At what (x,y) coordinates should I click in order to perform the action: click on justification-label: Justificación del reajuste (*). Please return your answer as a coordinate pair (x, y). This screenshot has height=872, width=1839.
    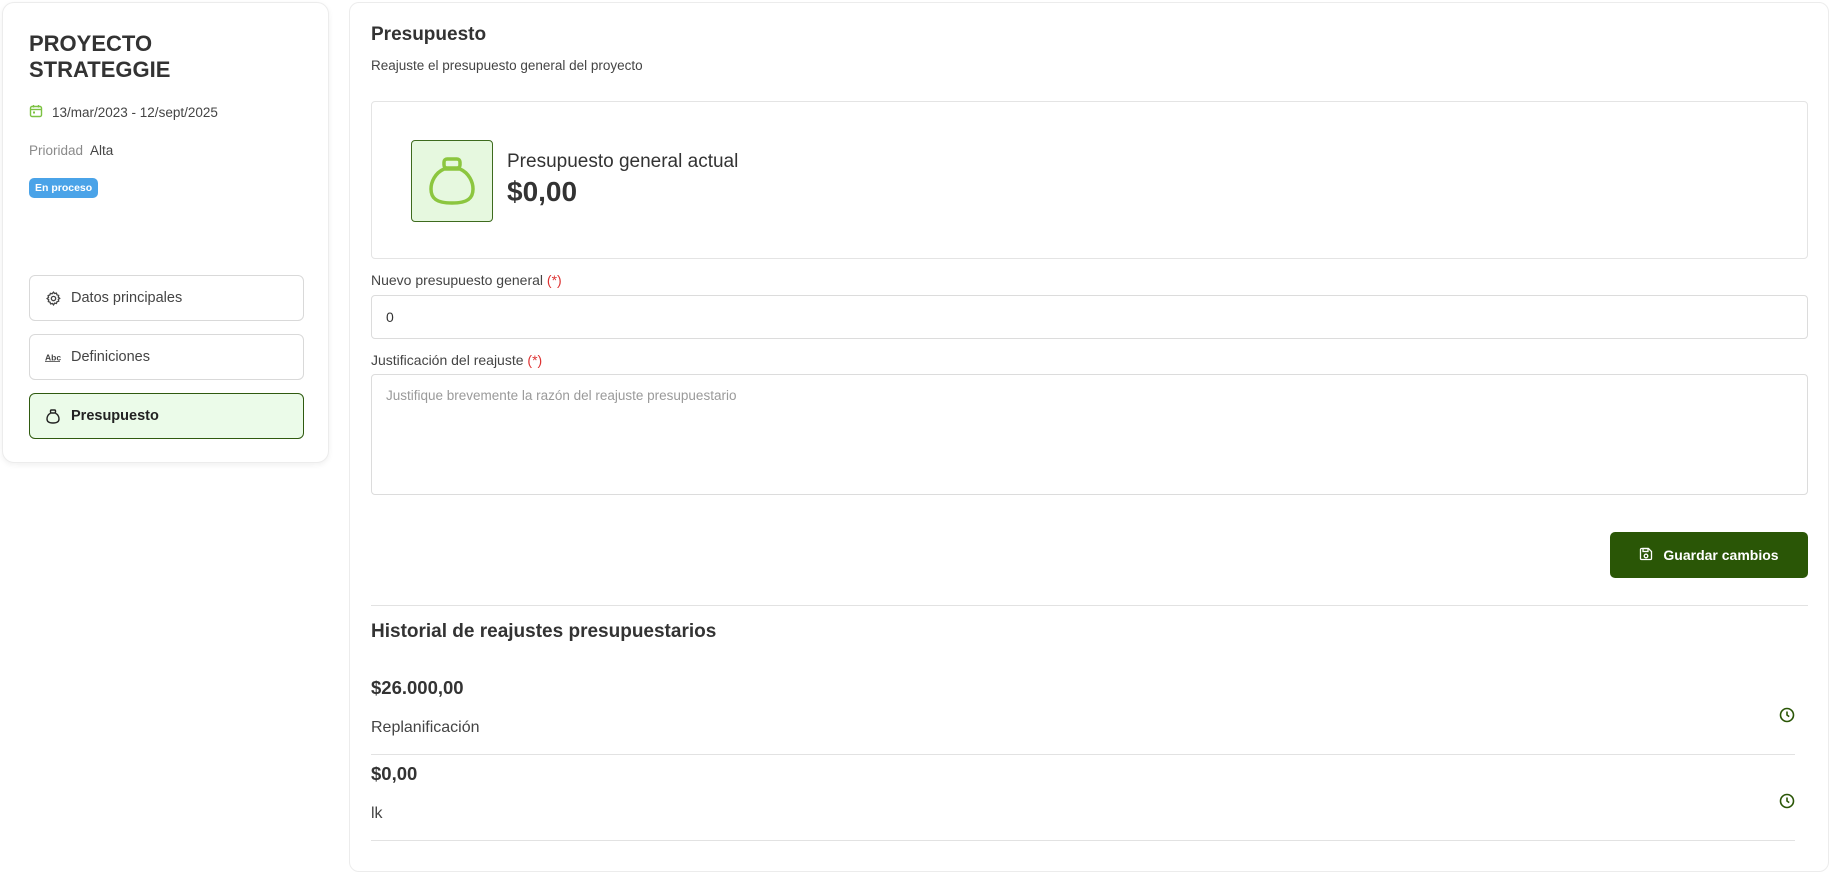
    Looking at the image, I should click on (456, 360).